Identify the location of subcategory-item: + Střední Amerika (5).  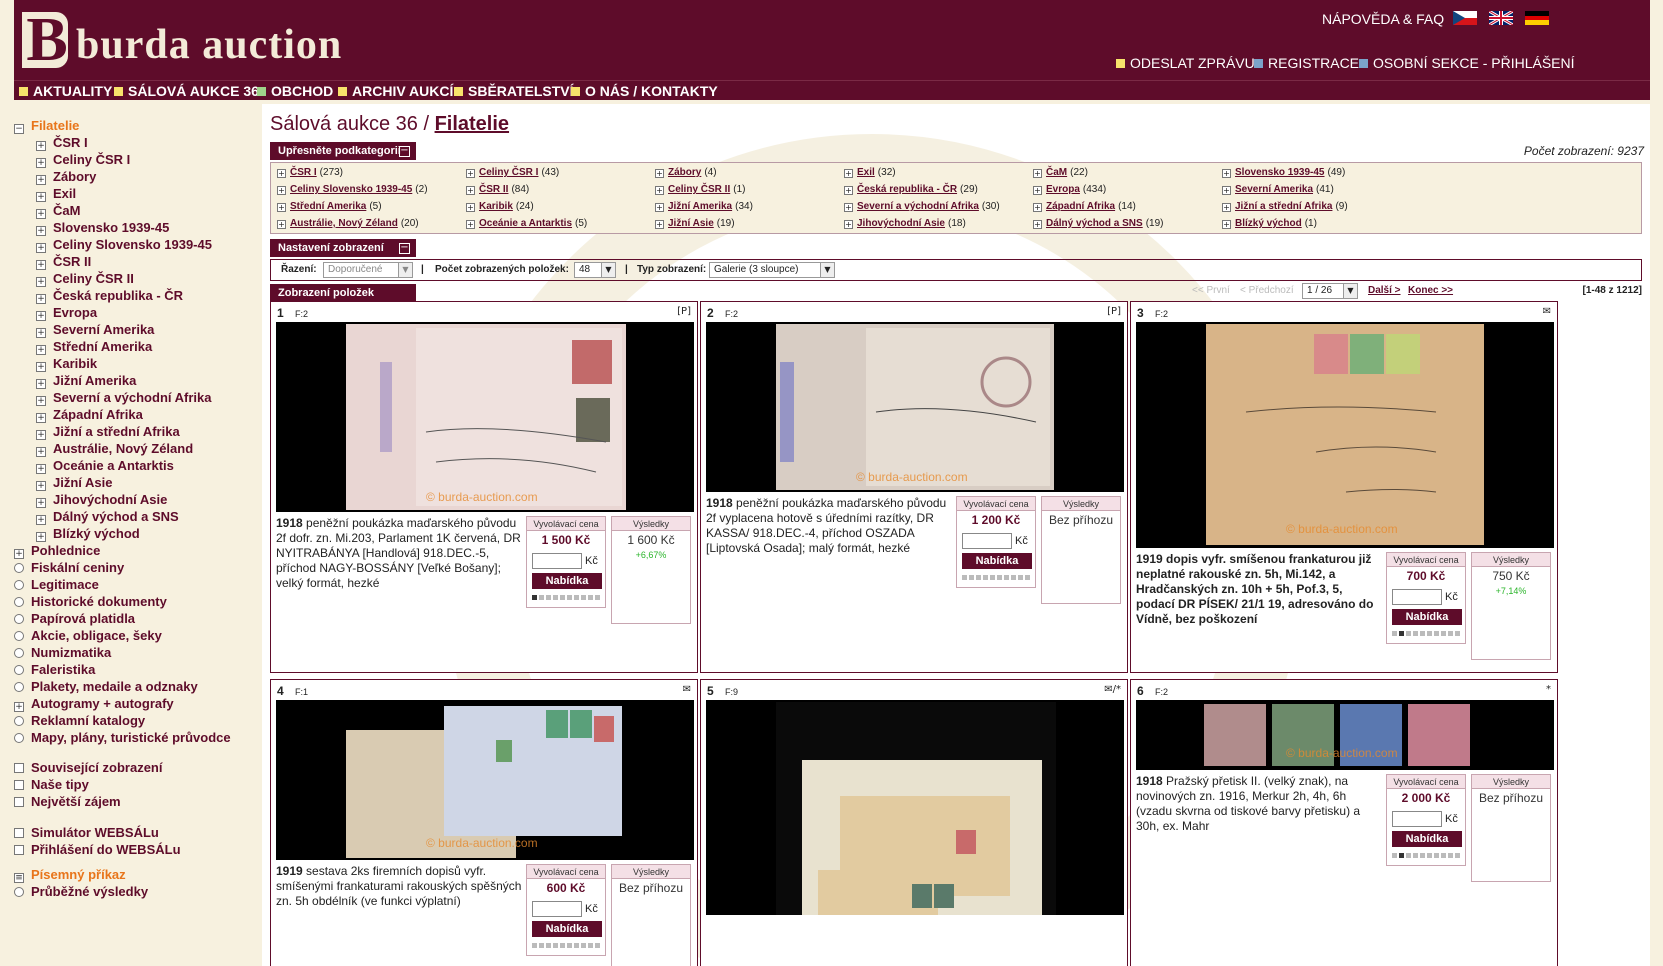
(329, 207).